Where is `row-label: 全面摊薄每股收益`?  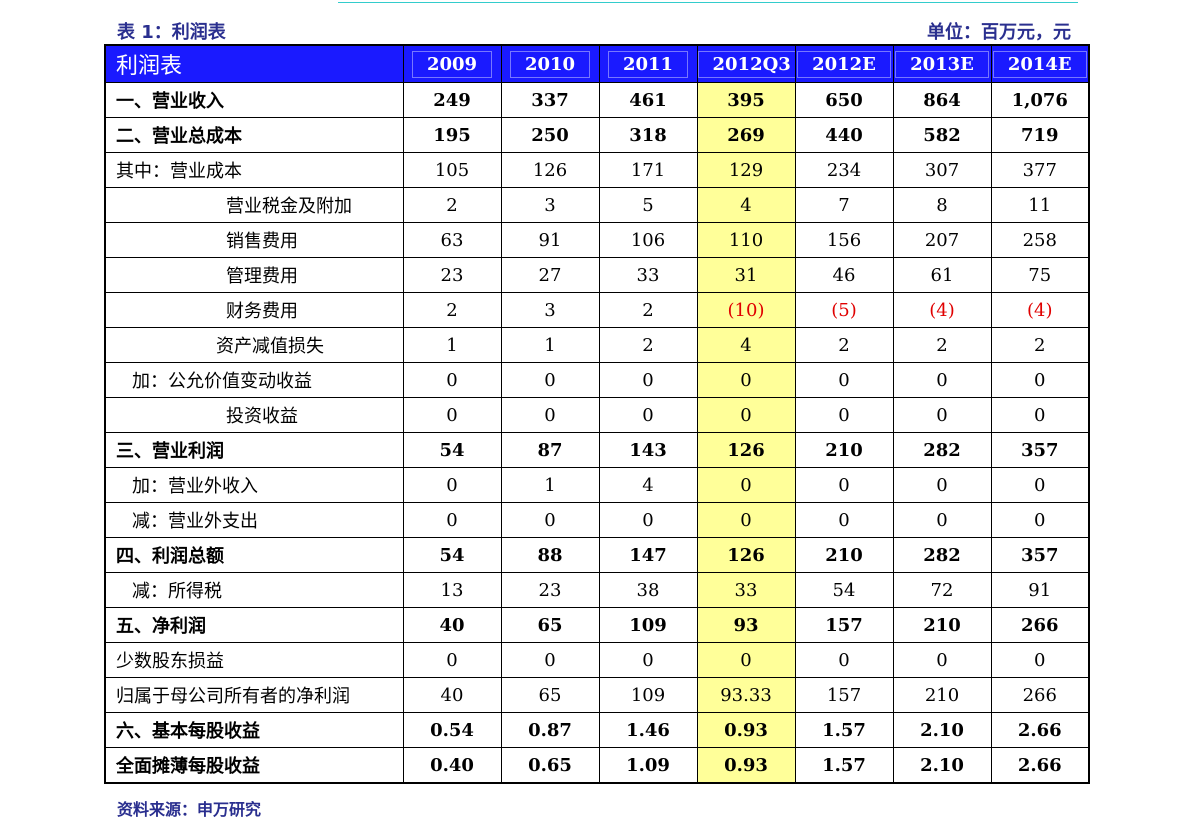
row-label: 全面摊薄每股收益 is located at coordinates (254, 765).